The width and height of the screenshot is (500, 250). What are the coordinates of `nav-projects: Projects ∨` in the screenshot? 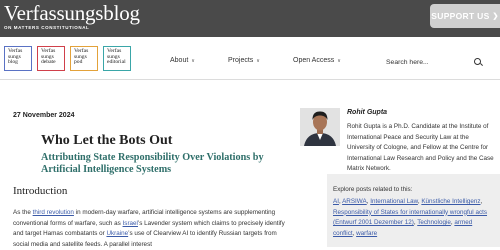 It's located at (244, 60).